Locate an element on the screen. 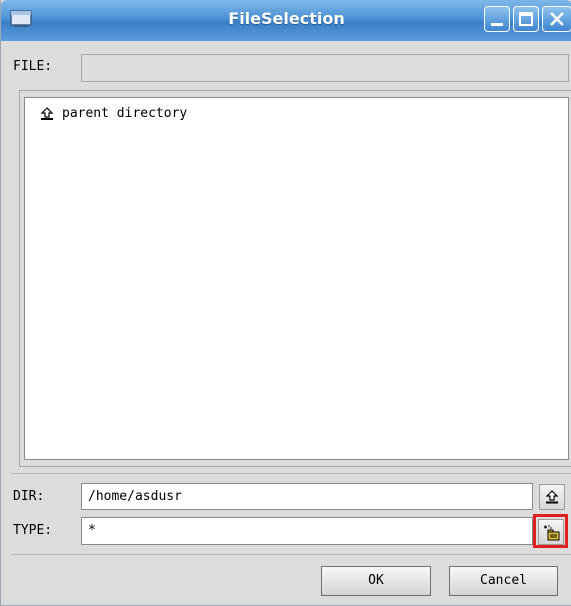 The width and height of the screenshot is (571, 606). maximize-icon is located at coordinates (526, 19).